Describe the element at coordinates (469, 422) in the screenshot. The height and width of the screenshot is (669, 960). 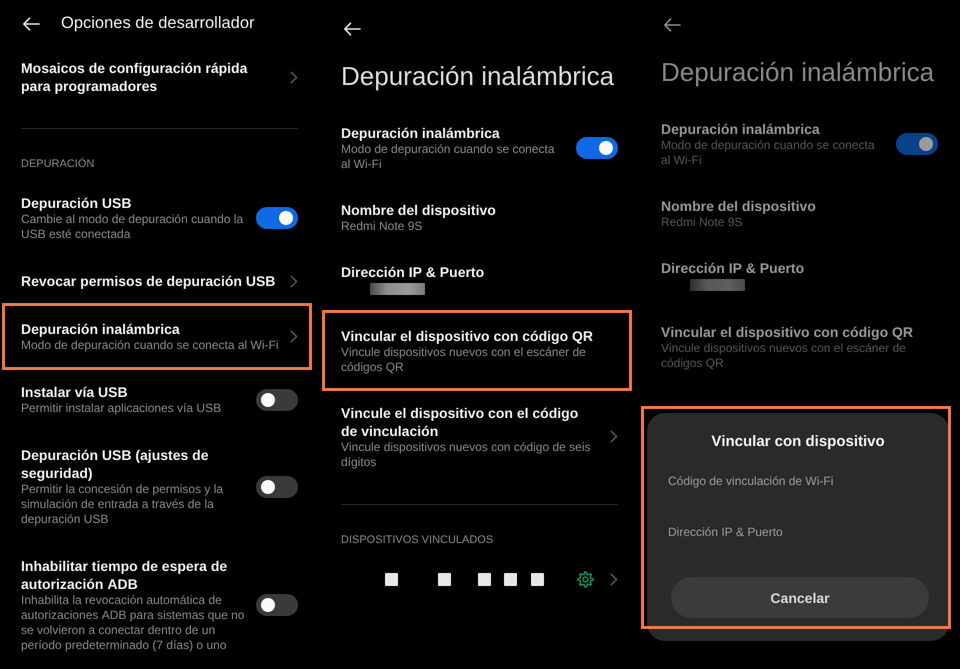
I see `item-title: Vincule el dispositivo con el código de vinculación` at that location.